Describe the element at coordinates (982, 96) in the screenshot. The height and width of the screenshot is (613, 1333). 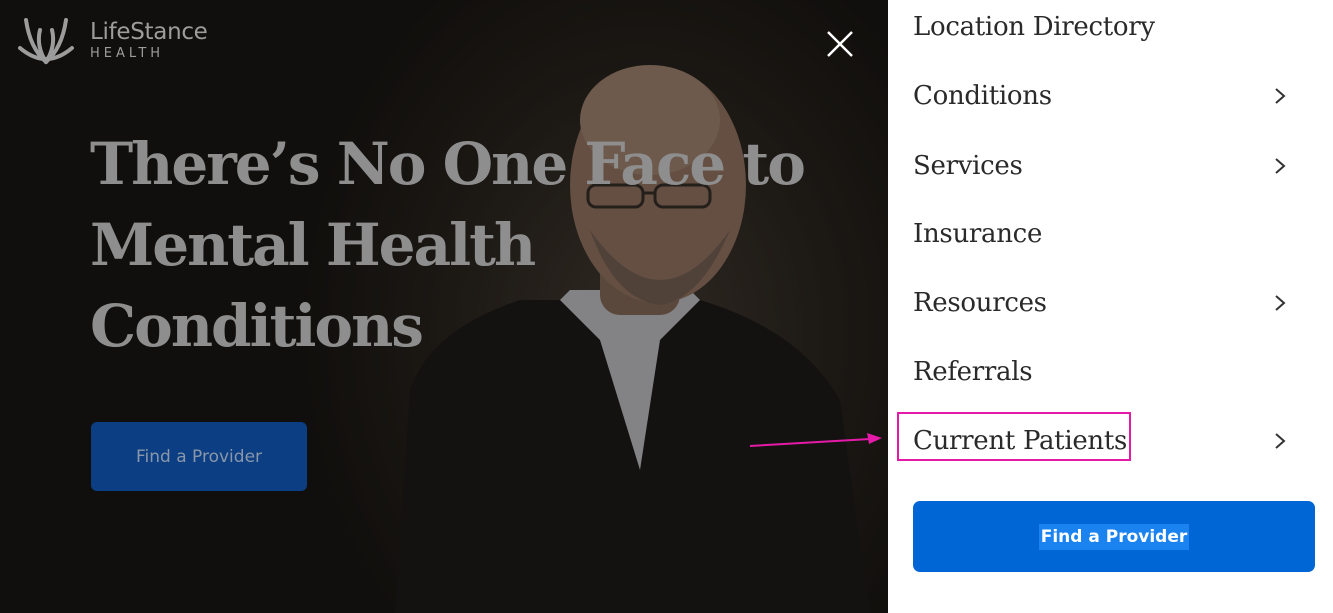
I see `menu-item-label: Conditions` at that location.